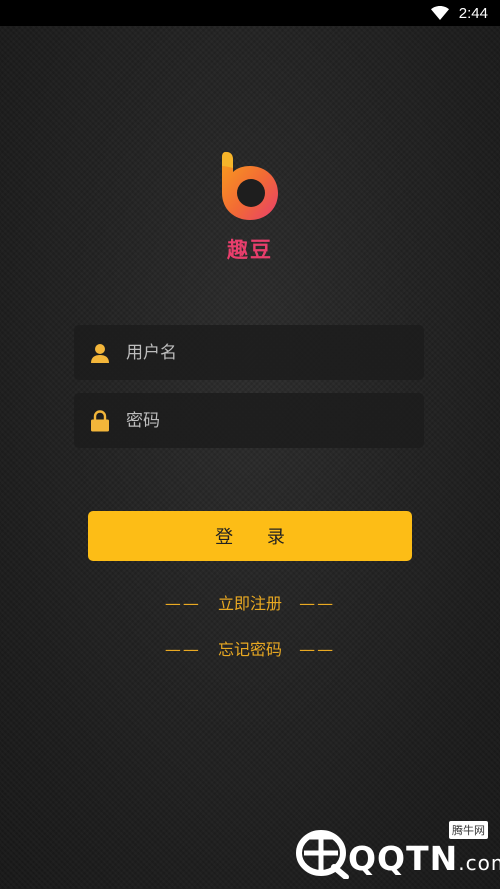 This screenshot has height=889, width=500. Describe the element at coordinates (250, 186) in the screenshot. I see `app-logo-b-icon` at that location.